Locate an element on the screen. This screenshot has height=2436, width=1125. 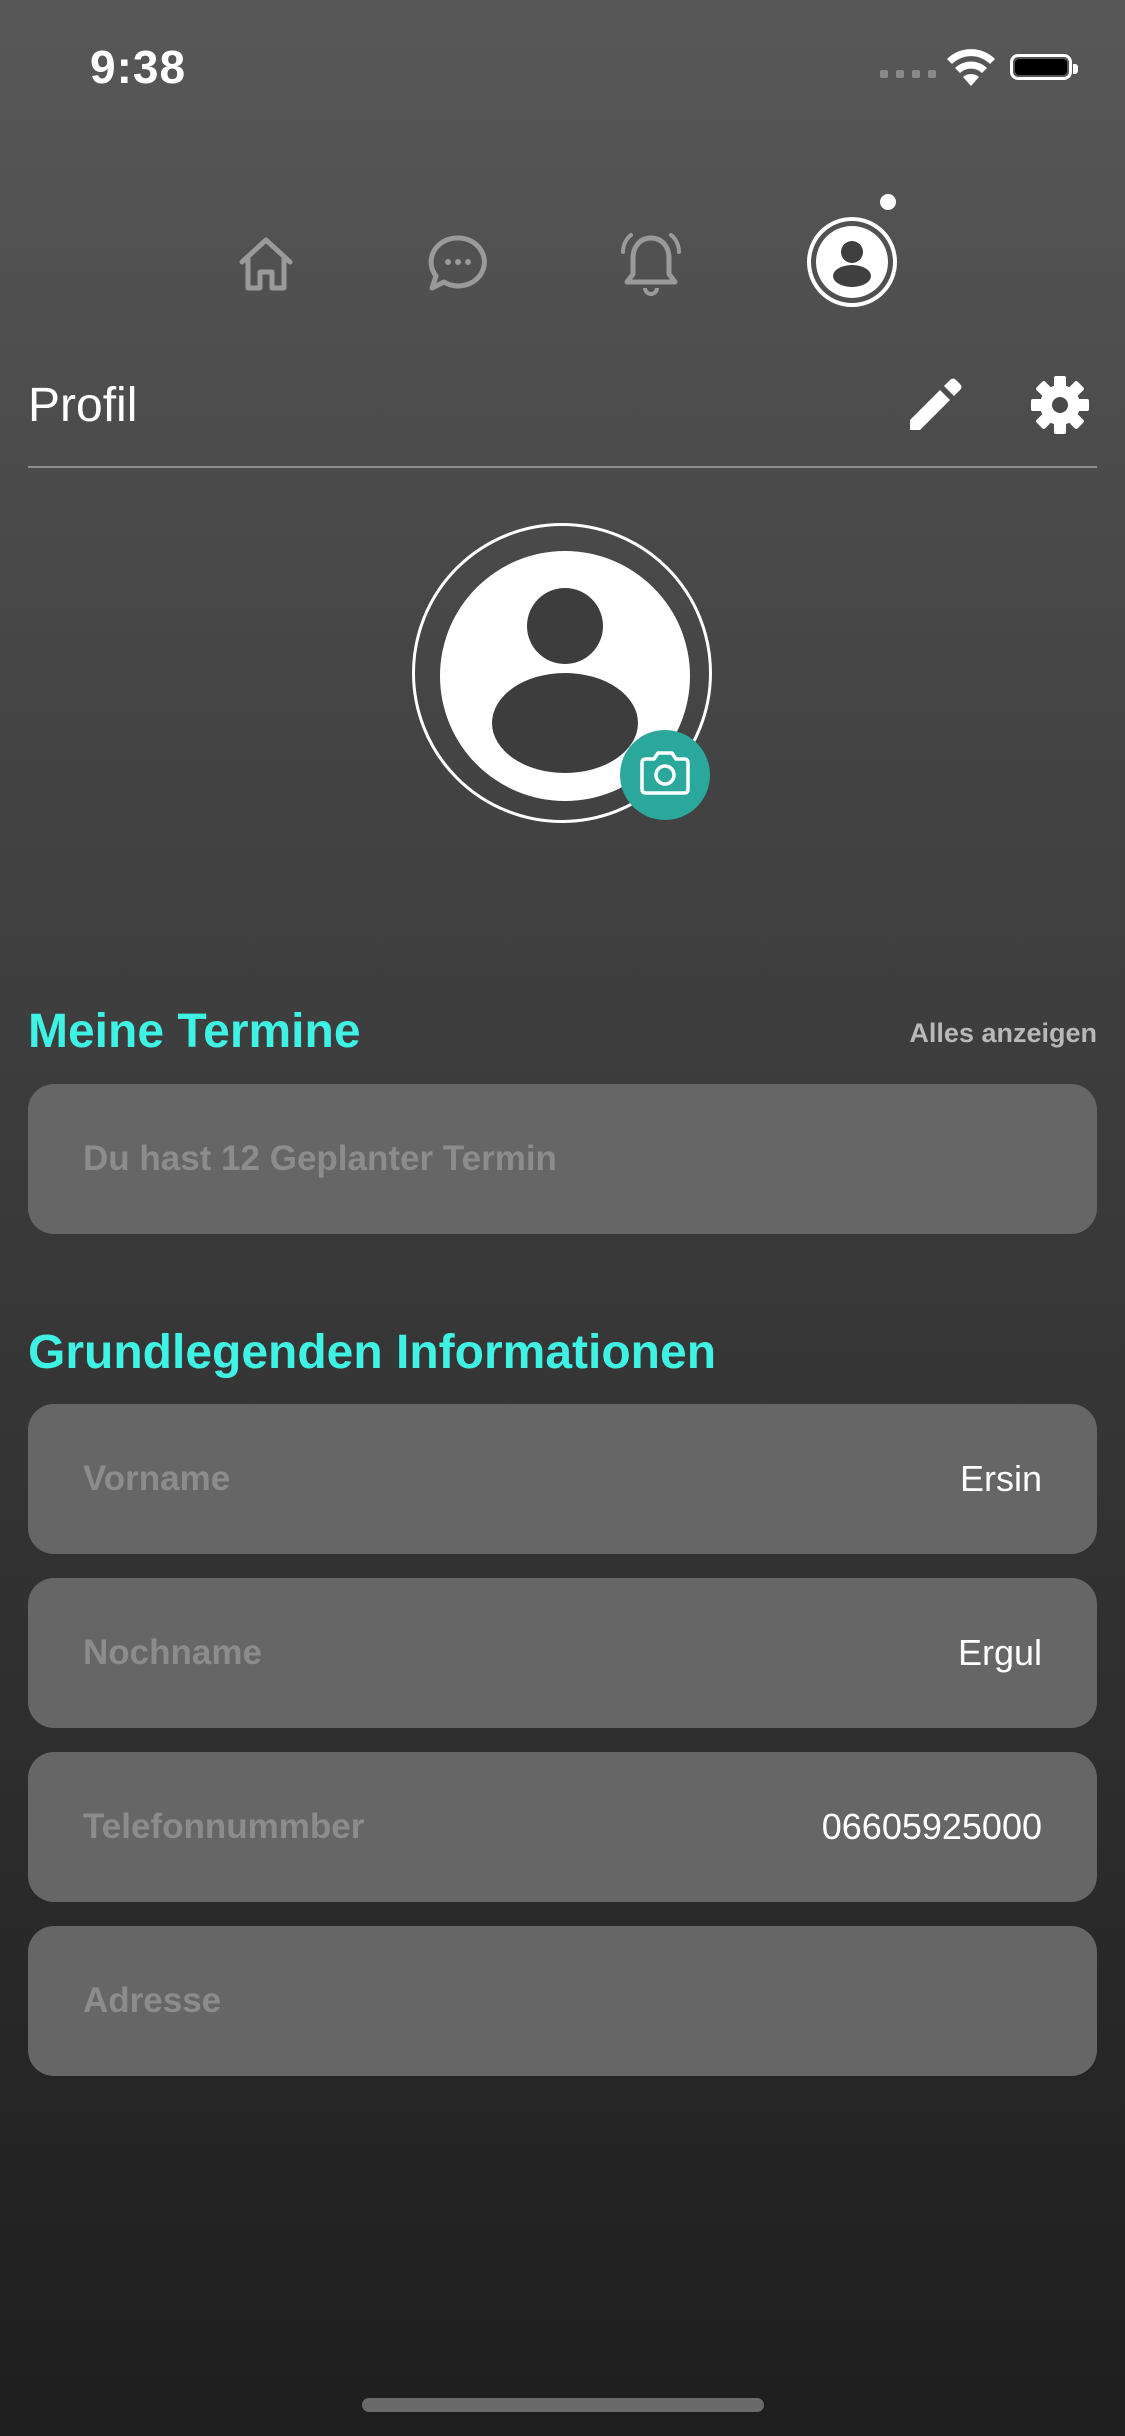
last-name-field: Nochname Ergul is located at coordinates (562, 1653).